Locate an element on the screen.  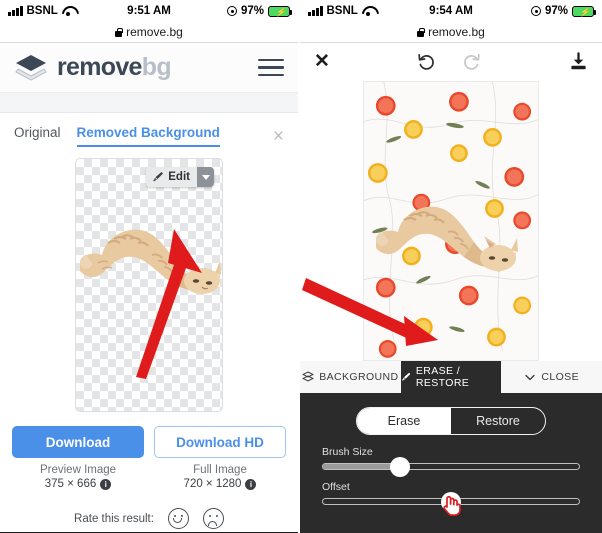
tab-original: Original is located at coordinates (37, 136).